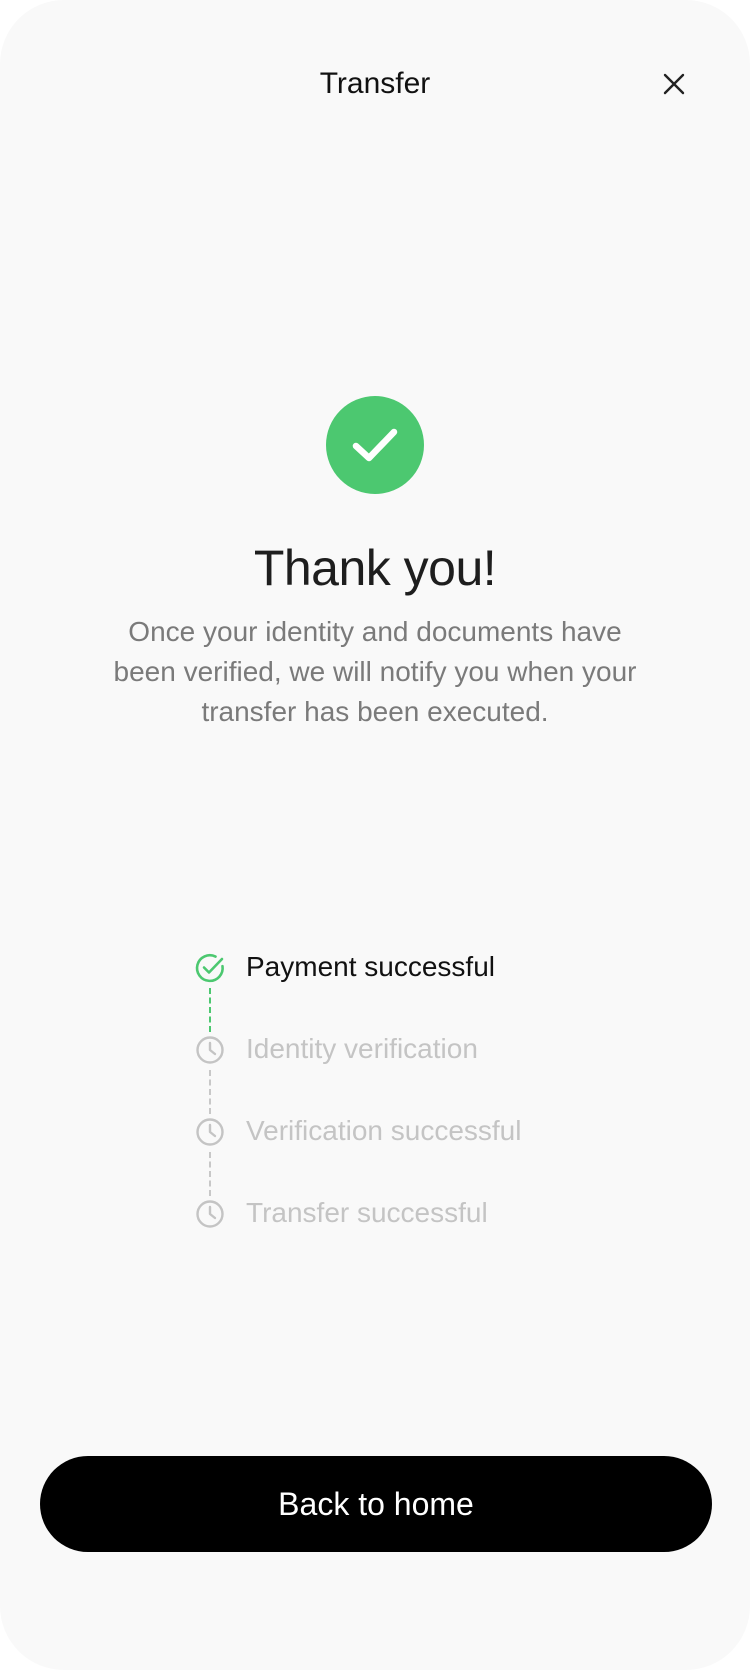 The width and height of the screenshot is (750, 1670). I want to click on step-label: Identity verification, so click(362, 1048).